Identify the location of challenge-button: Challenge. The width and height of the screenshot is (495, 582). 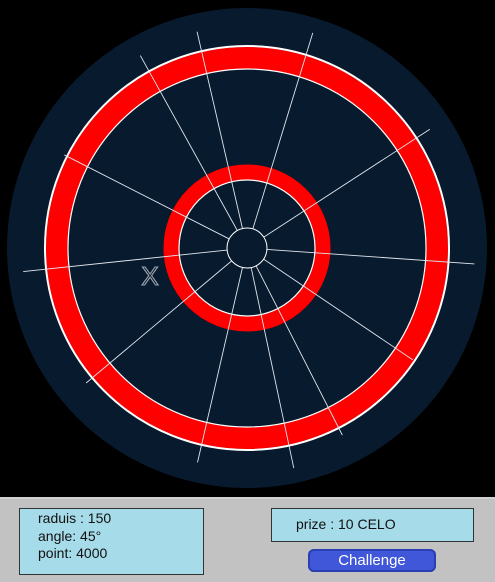
(372, 560).